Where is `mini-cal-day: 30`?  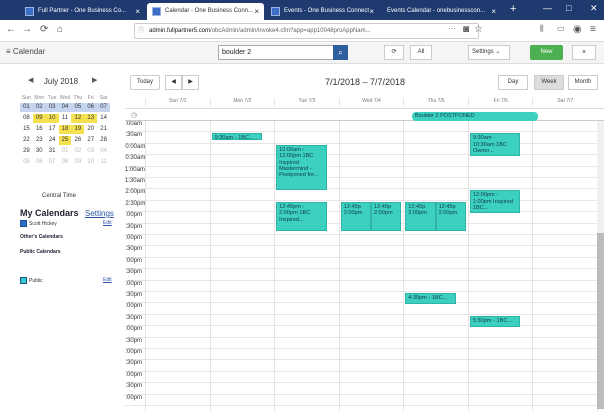
mini-cal-day: 30 is located at coordinates (39, 151).